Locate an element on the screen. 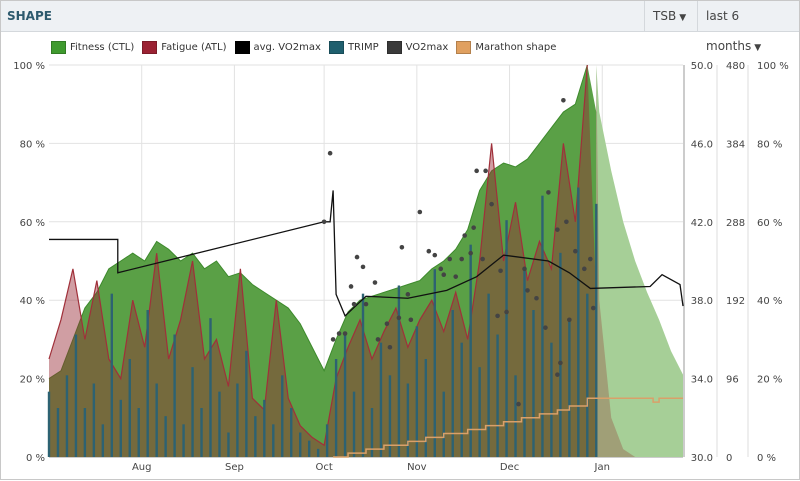 This screenshot has width=800, height=481. left-axis-tick: 80 % is located at coordinates (32, 144).